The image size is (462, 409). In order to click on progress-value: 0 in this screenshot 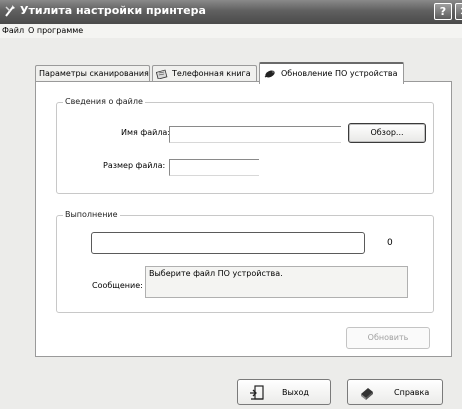, I will do `click(390, 243)`.